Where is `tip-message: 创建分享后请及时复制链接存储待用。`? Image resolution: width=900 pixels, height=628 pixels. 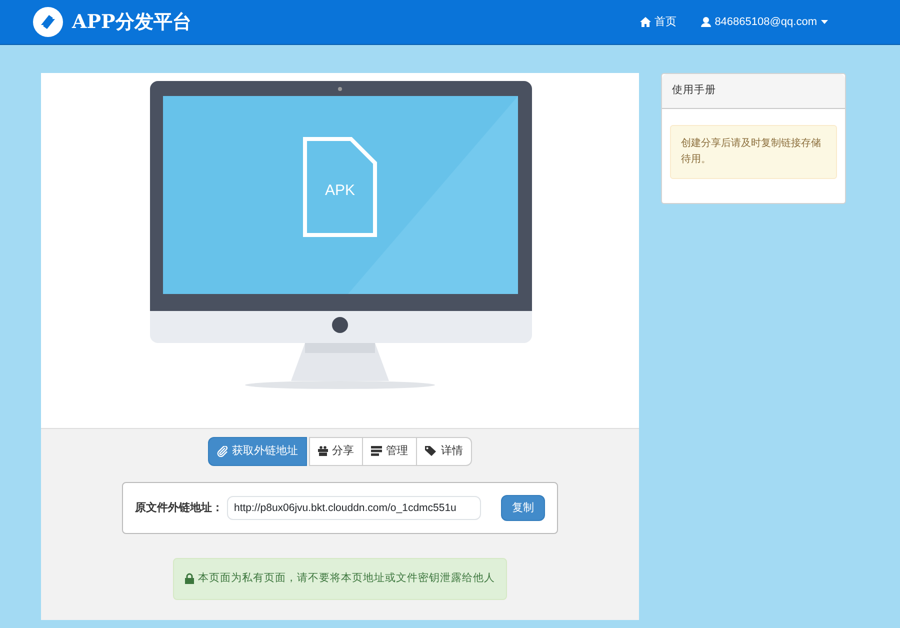 tip-message: 创建分享后请及时复制链接存储待用。 is located at coordinates (753, 151).